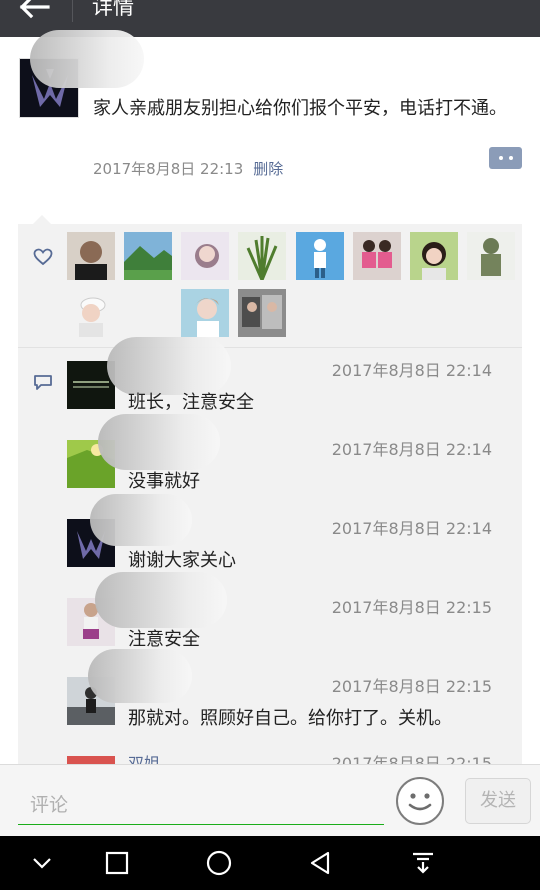  Describe the element at coordinates (270, 863) in the screenshot. I see `system-nav-bar` at that location.